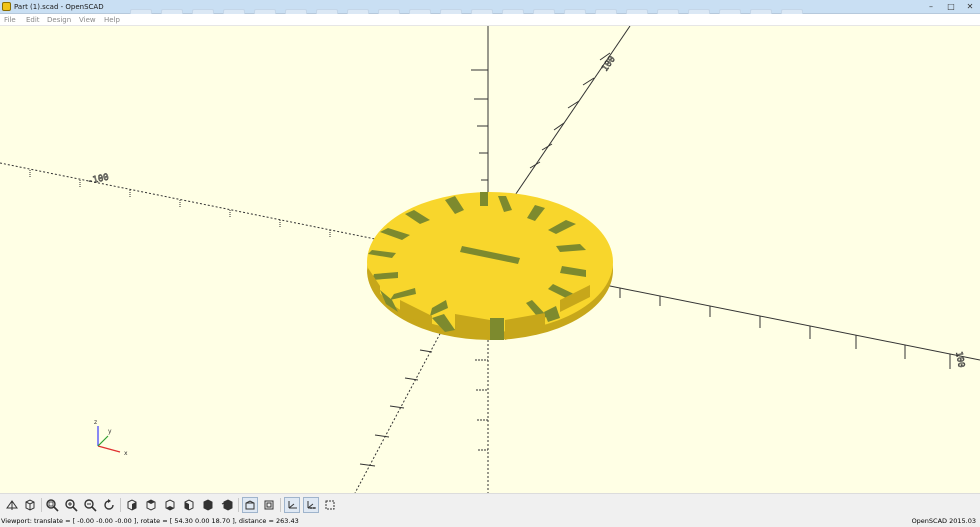 This screenshot has height=527, width=980. Describe the element at coordinates (151, 505) in the screenshot. I see `view-top-icon` at that location.